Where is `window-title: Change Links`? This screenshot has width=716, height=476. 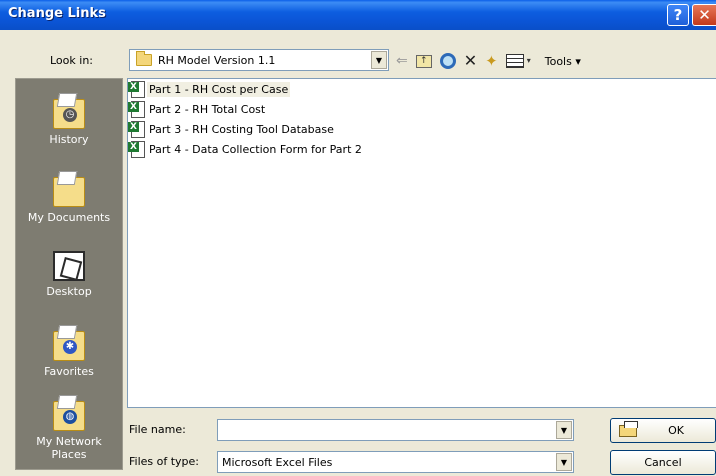 window-title: Change Links is located at coordinates (57, 13).